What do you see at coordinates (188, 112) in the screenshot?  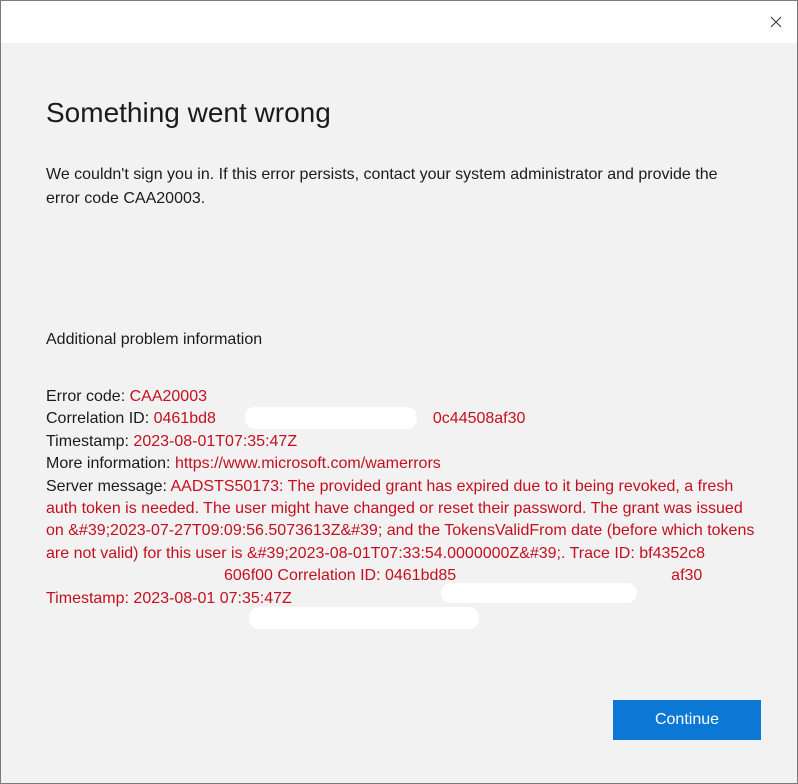 I see `page-title: Something went wrong` at bounding box center [188, 112].